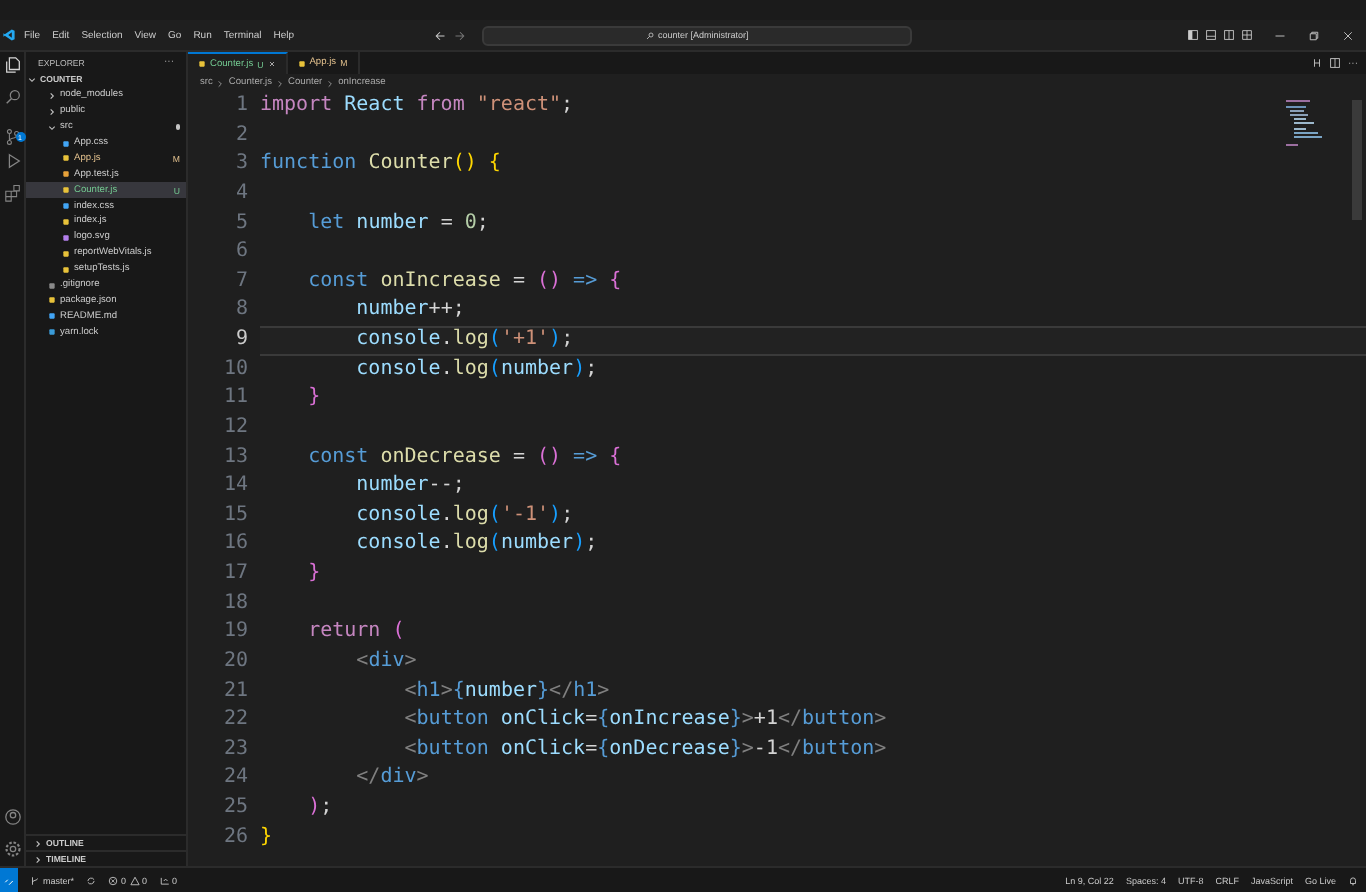 Image resolution: width=1366 pixels, height=892 pixels. Describe the element at coordinates (234, 544) in the screenshot. I see `line-number: 16` at that location.